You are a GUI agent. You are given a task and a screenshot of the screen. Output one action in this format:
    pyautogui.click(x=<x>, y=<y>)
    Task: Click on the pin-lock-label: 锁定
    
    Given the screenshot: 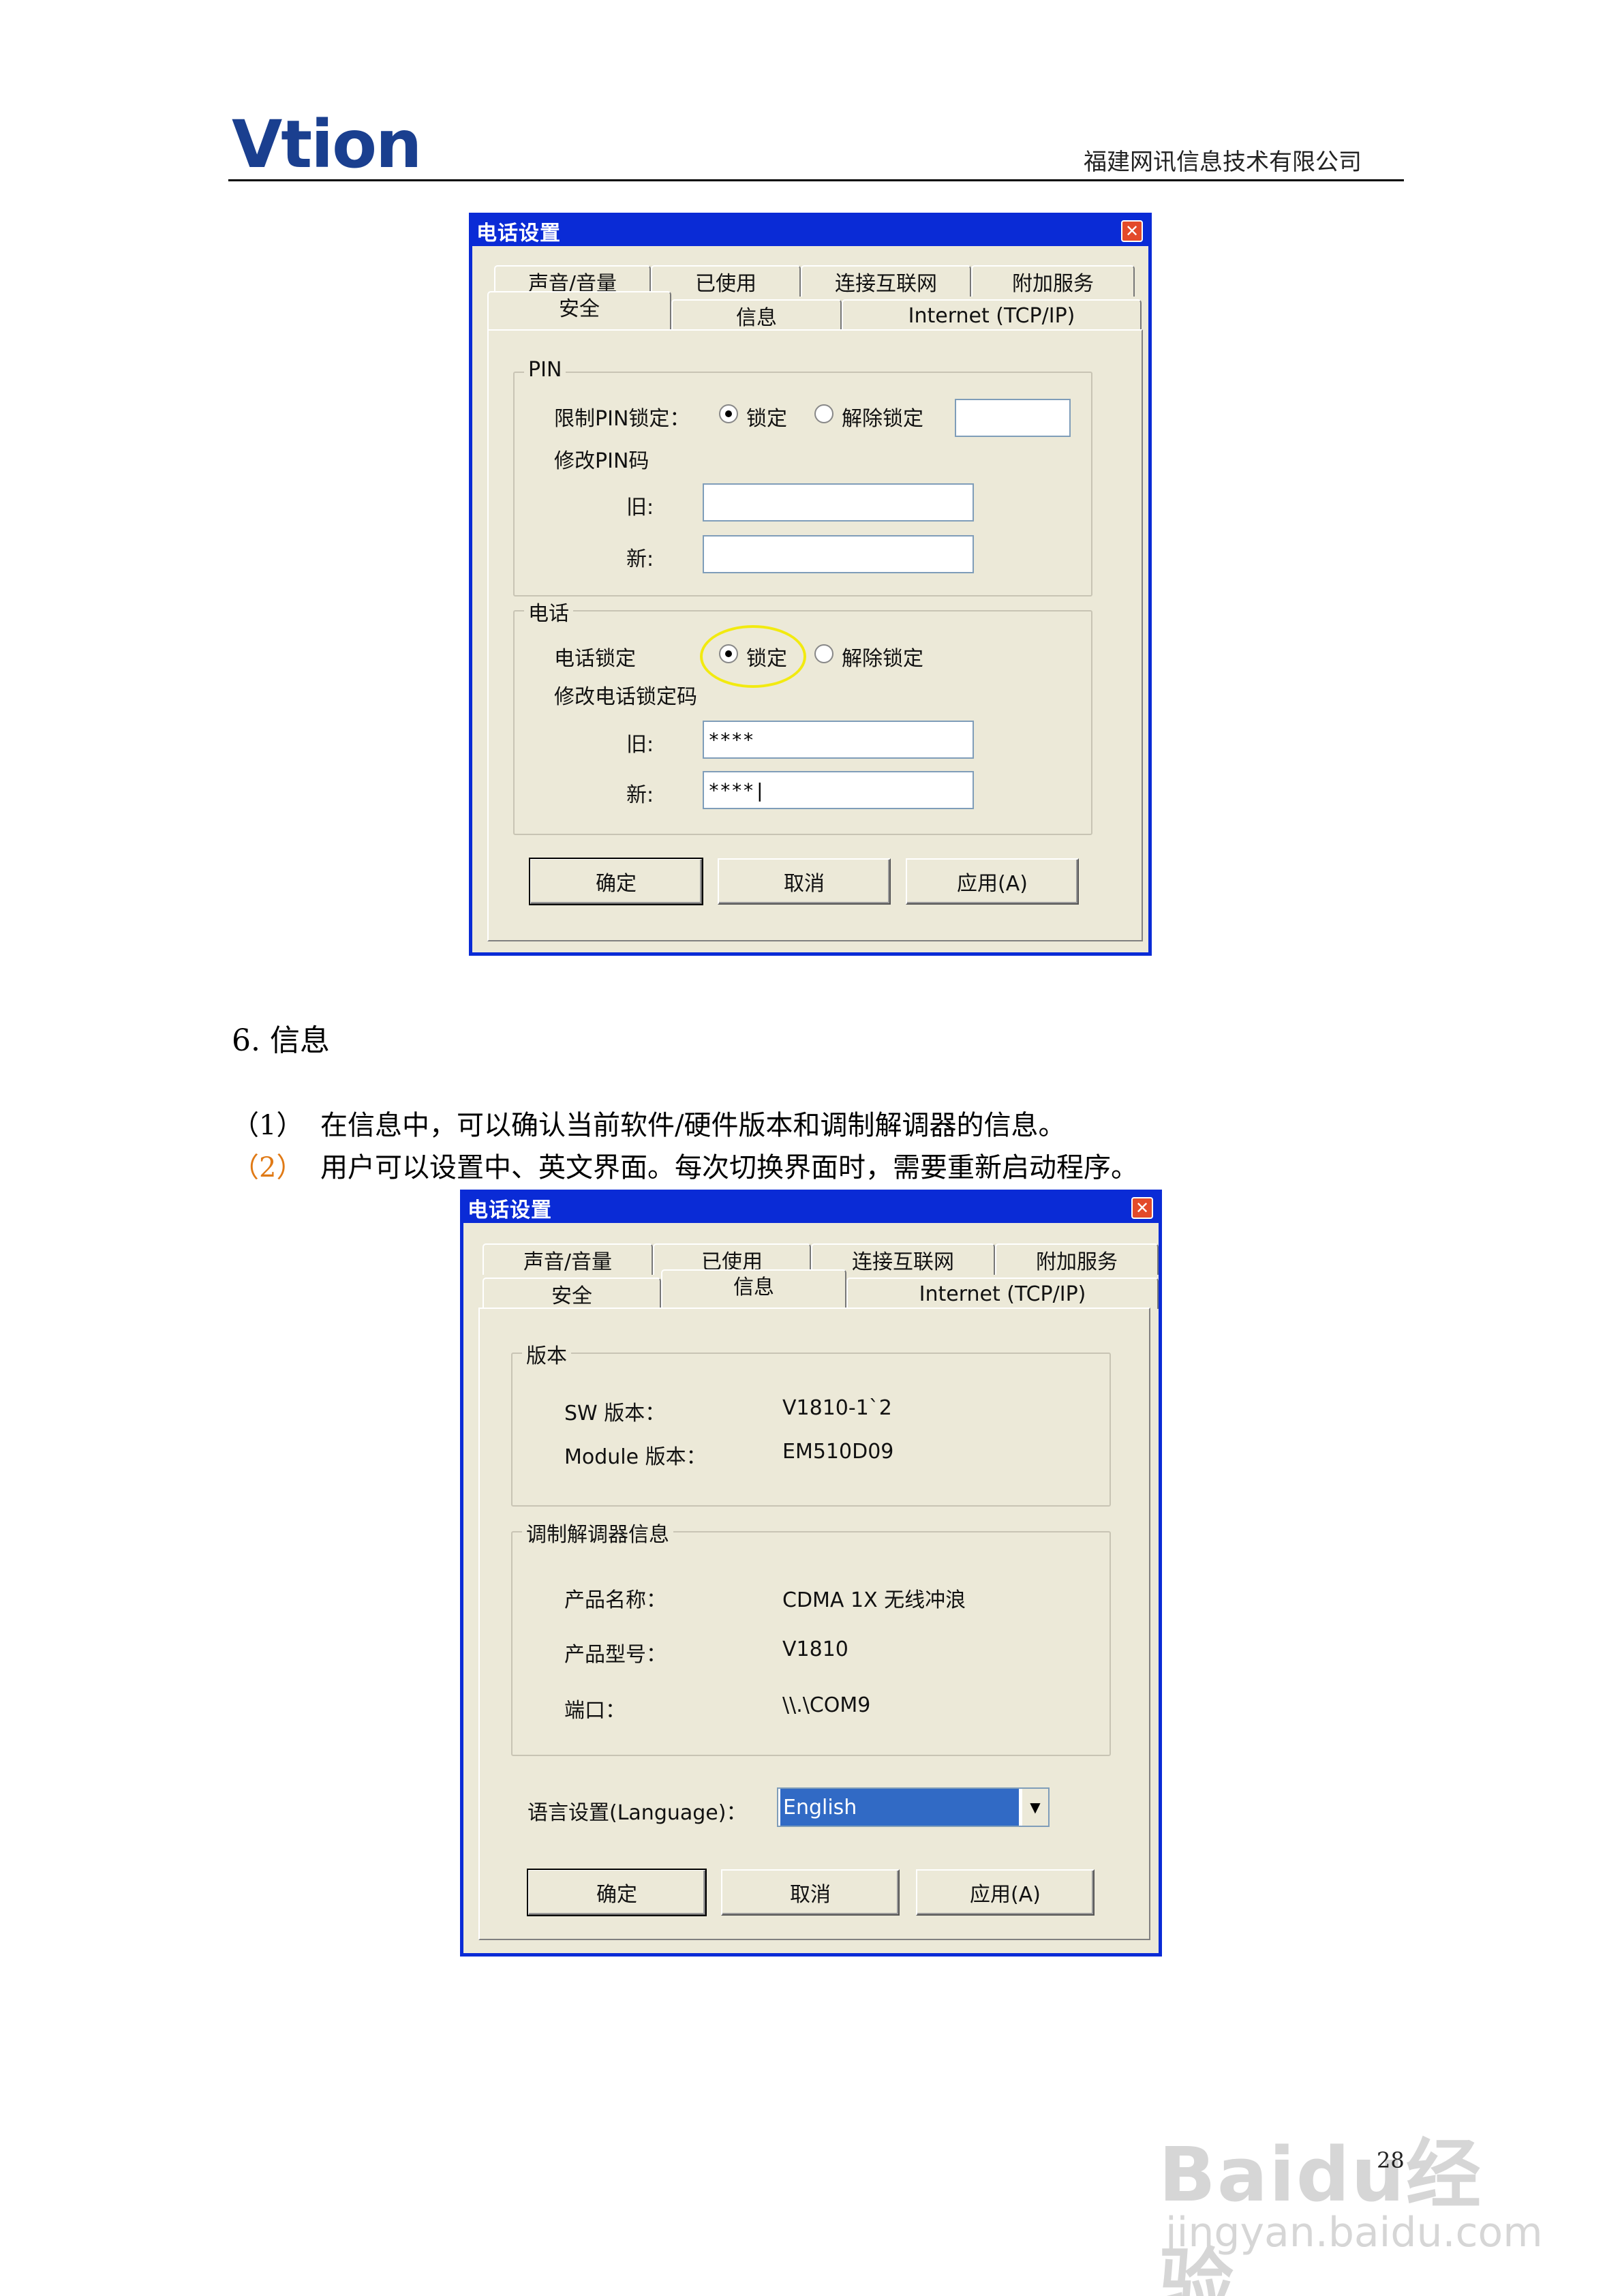 What is the action you would take?
    pyautogui.click(x=766, y=419)
    